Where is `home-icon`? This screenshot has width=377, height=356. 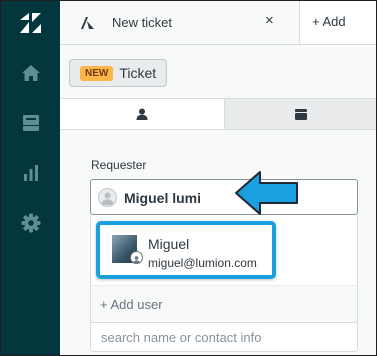
home-icon is located at coordinates (30, 73).